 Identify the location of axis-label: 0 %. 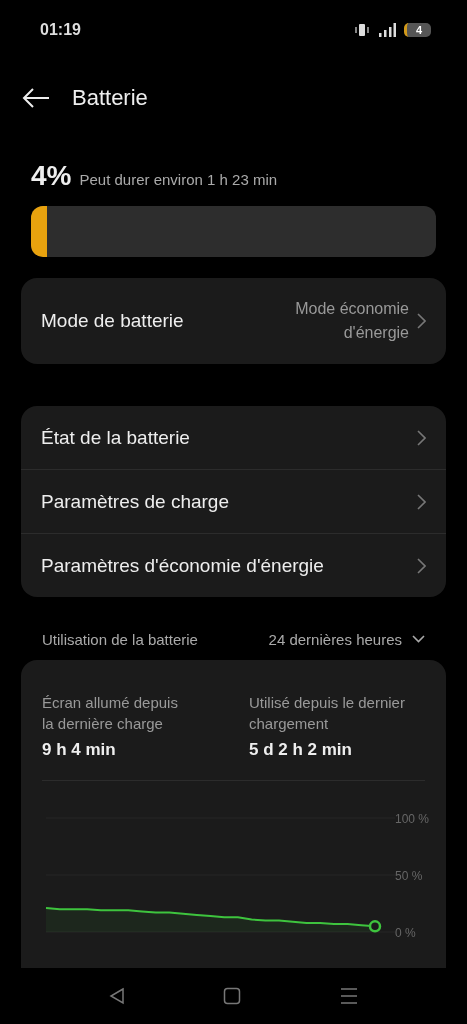
(405, 933).